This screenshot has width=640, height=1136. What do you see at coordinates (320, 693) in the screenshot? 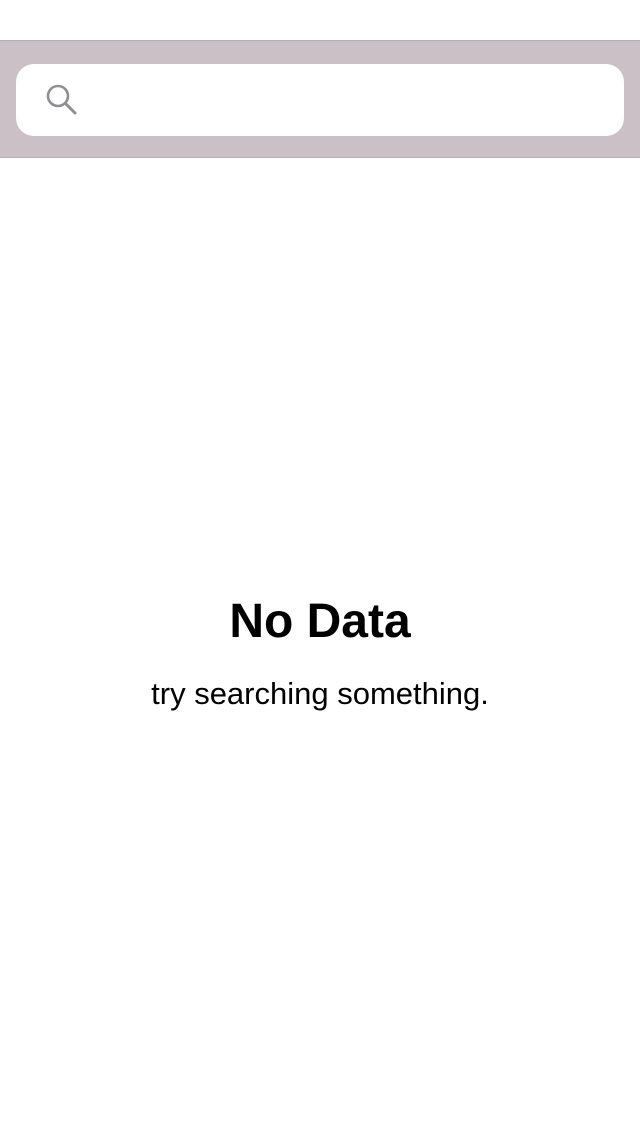
I see `empty-state-subtitle: try searching something.` at bounding box center [320, 693].